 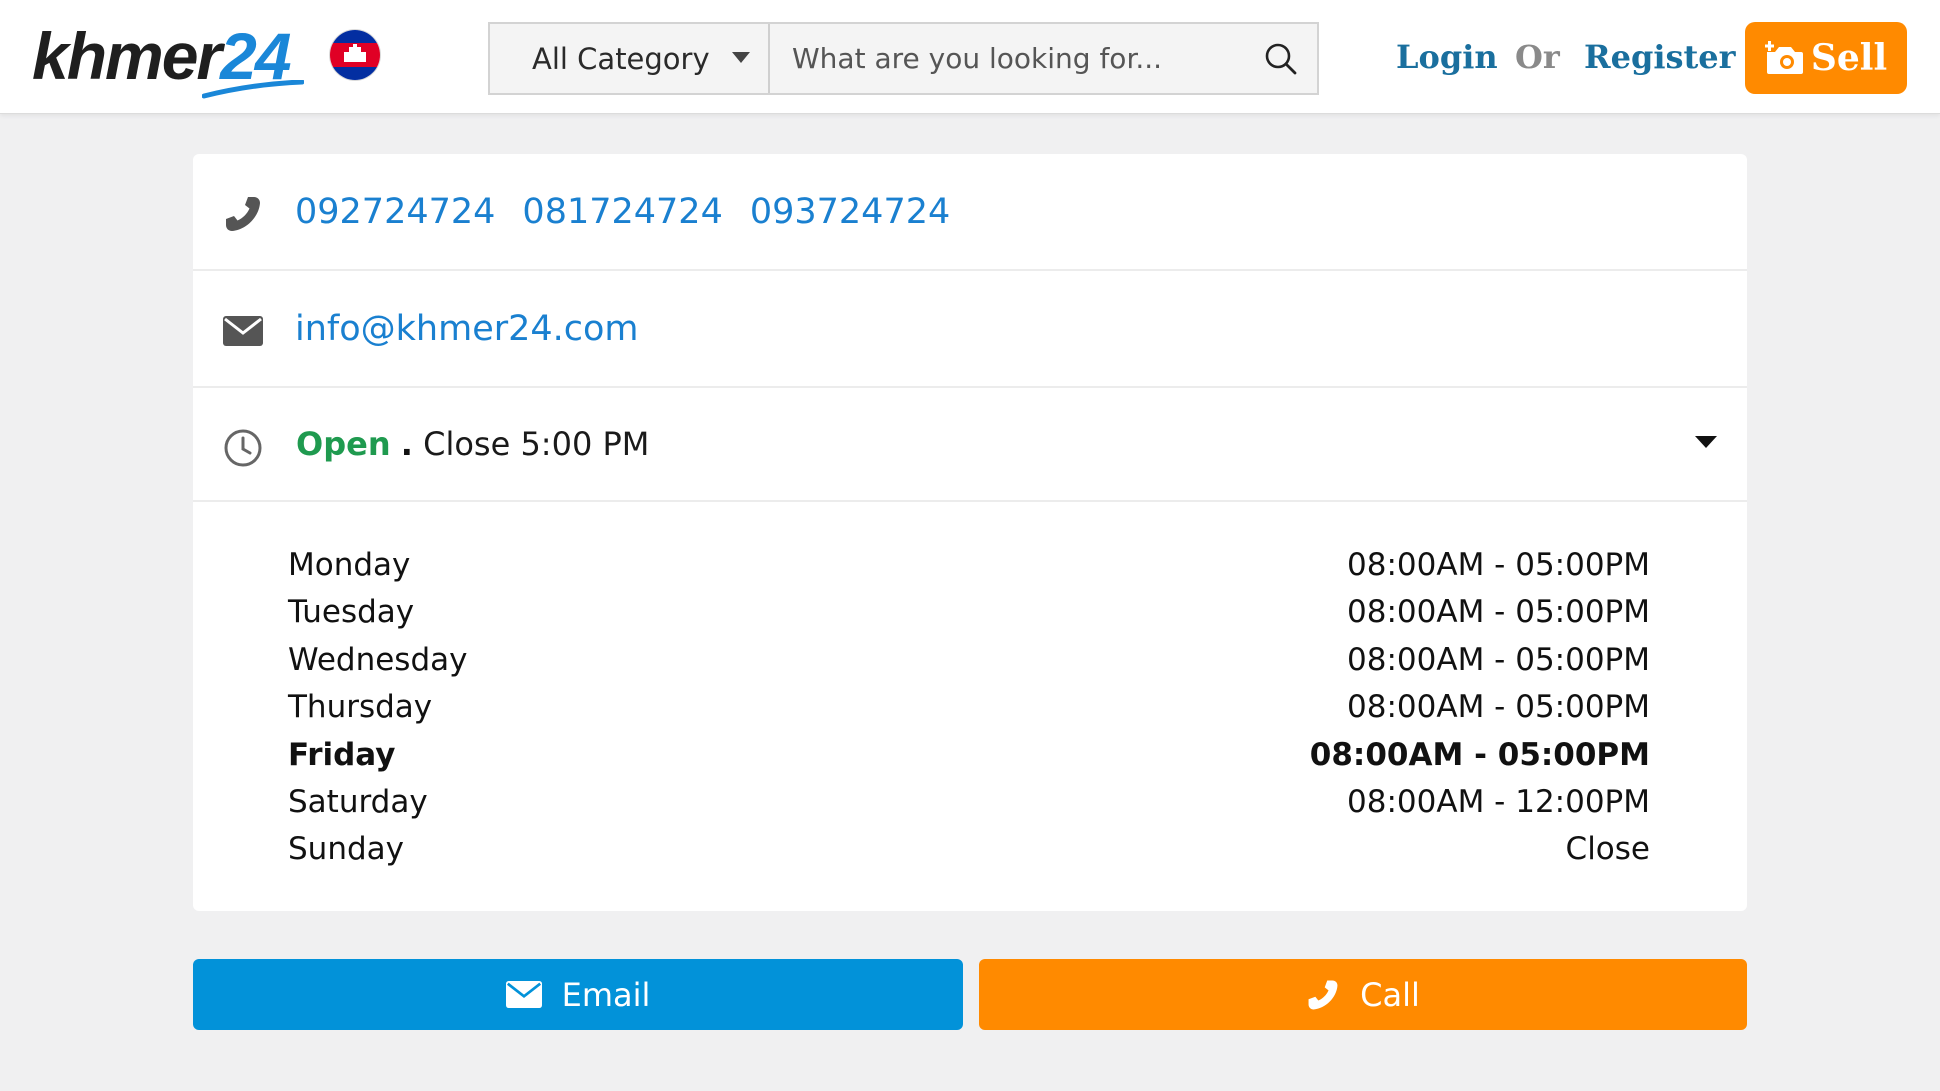 I want to click on camera-plus-icon, so click(x=1783, y=57).